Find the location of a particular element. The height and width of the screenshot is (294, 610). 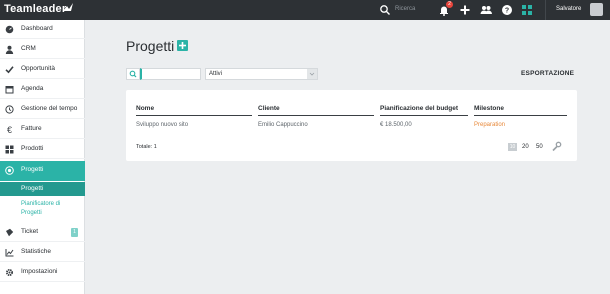

user-name: Salvatore is located at coordinates (568, 9).